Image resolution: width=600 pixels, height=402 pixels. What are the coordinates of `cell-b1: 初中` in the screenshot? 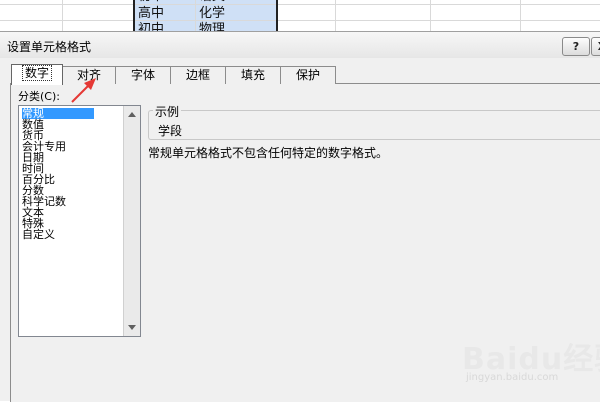 It's located at (151, 2).